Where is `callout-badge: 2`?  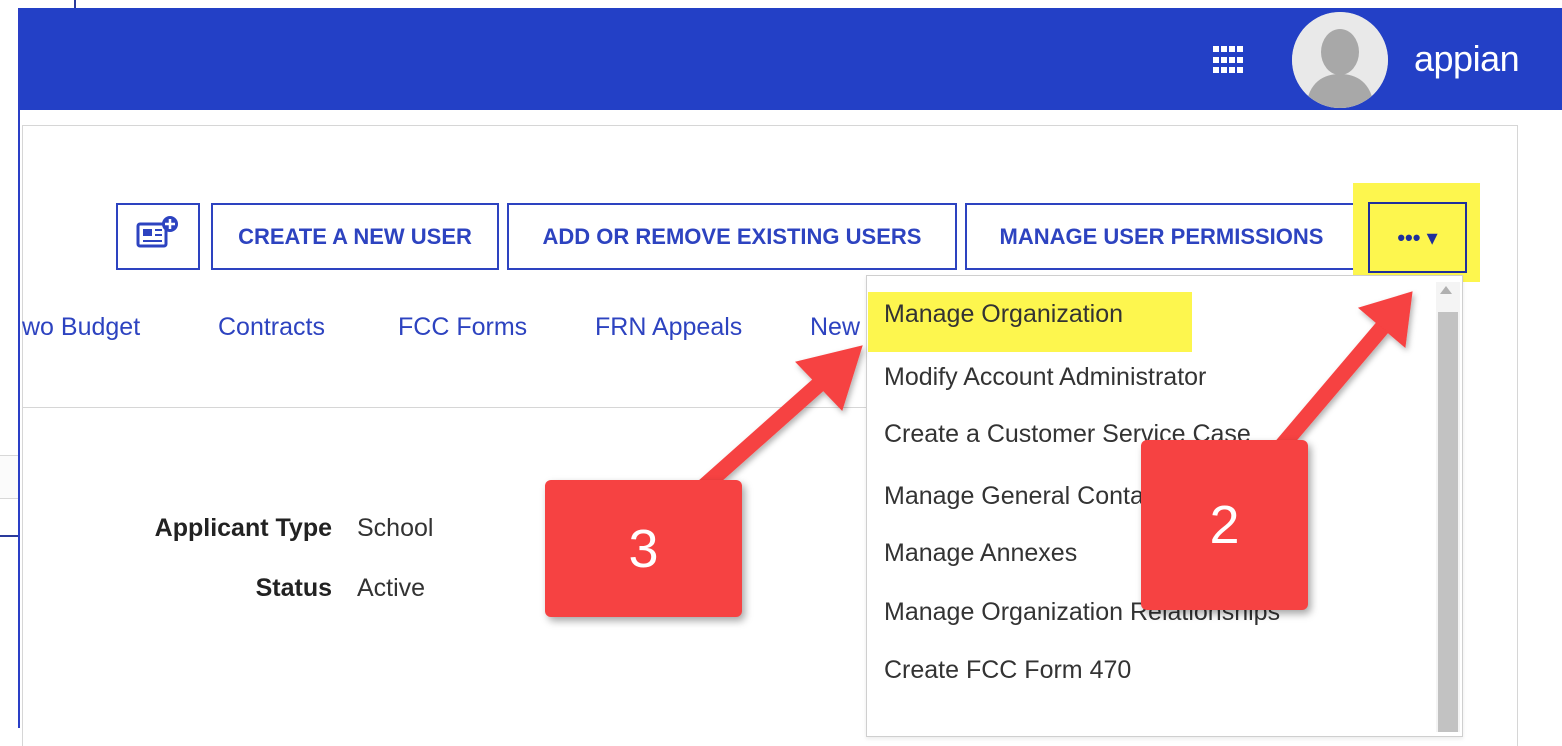 callout-badge: 2 is located at coordinates (1224, 525).